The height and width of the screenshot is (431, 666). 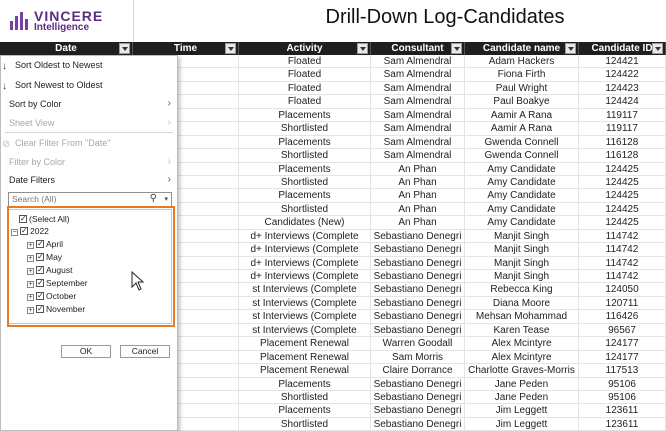 What do you see at coordinates (362, 48) in the screenshot?
I see `activity-filter-button` at bounding box center [362, 48].